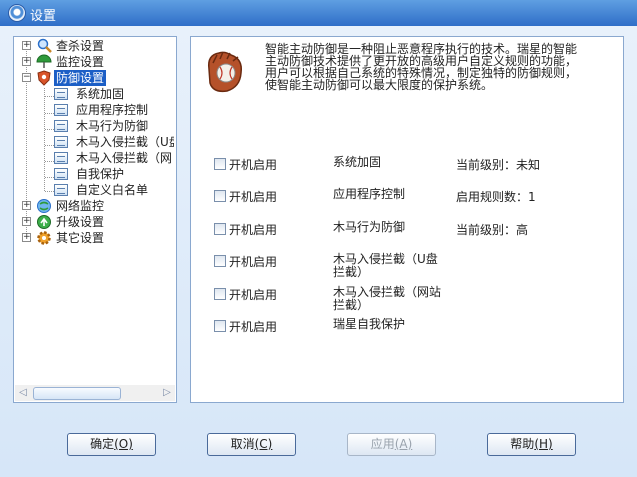 Image resolution: width=637 pixels, height=477 pixels. Describe the element at coordinates (522, 444) in the screenshot. I see `button-label: 帮助` at that location.